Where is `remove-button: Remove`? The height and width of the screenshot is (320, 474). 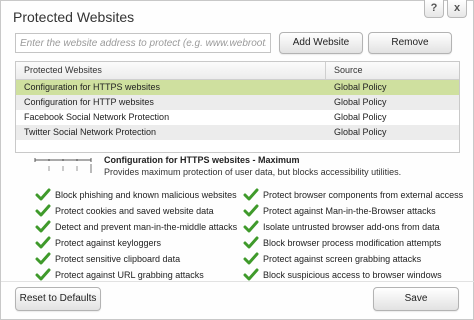
remove-button: Remove is located at coordinates (410, 43).